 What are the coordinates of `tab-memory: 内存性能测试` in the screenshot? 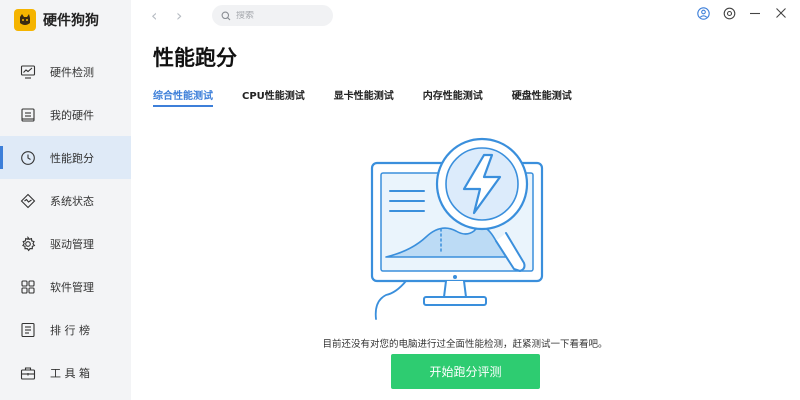 It's located at (453, 97).